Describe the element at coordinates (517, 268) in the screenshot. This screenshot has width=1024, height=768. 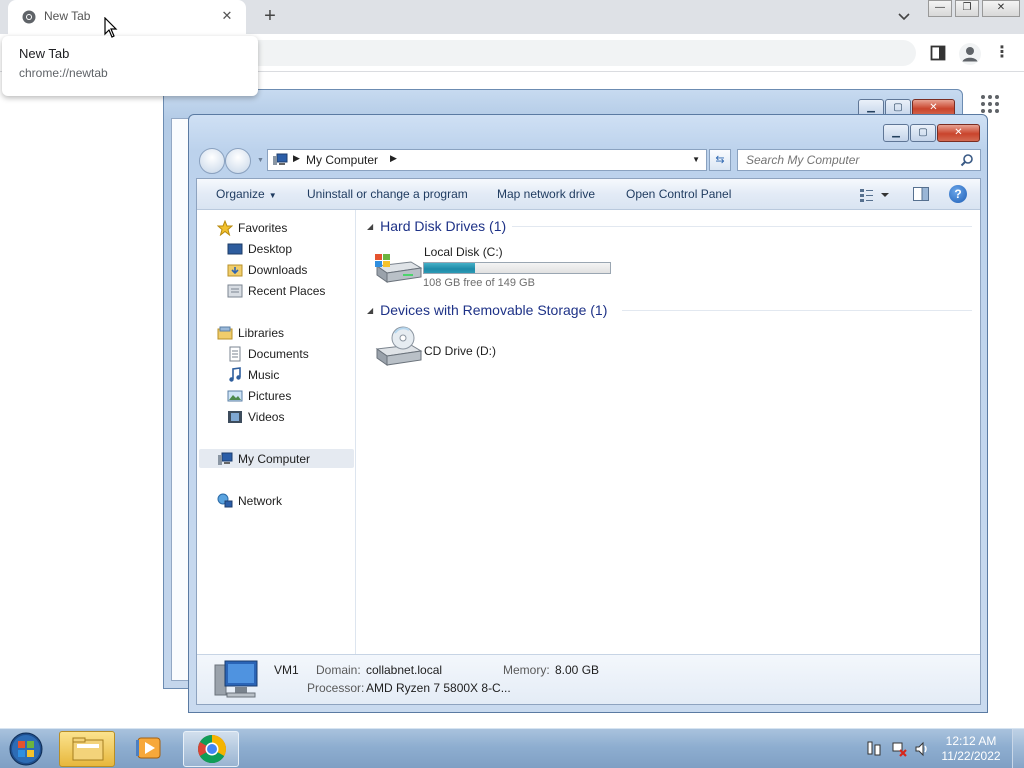
I see `capacity-bar` at that location.